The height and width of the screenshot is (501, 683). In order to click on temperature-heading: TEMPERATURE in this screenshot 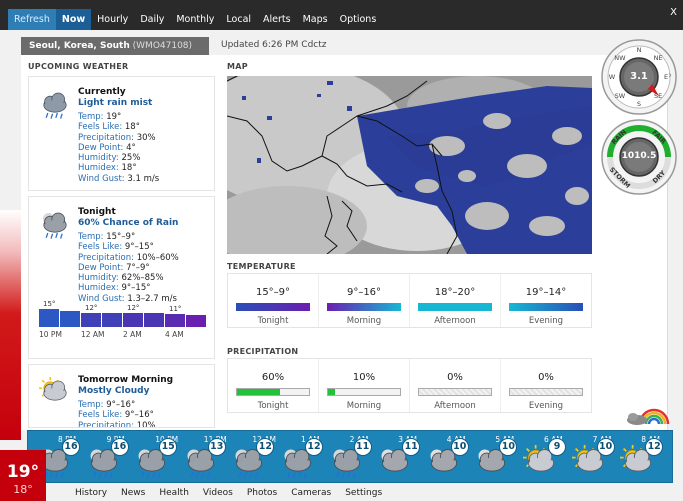, I will do `click(261, 266)`.